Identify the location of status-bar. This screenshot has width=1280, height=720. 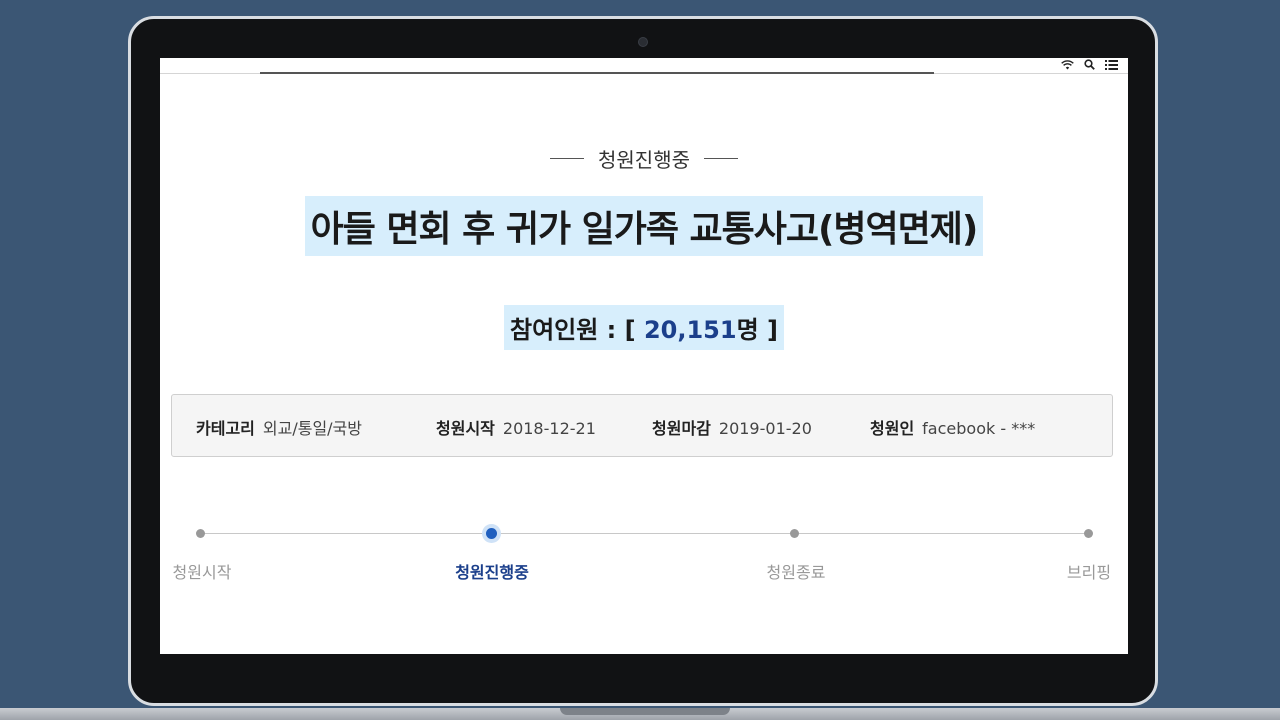
(644, 66).